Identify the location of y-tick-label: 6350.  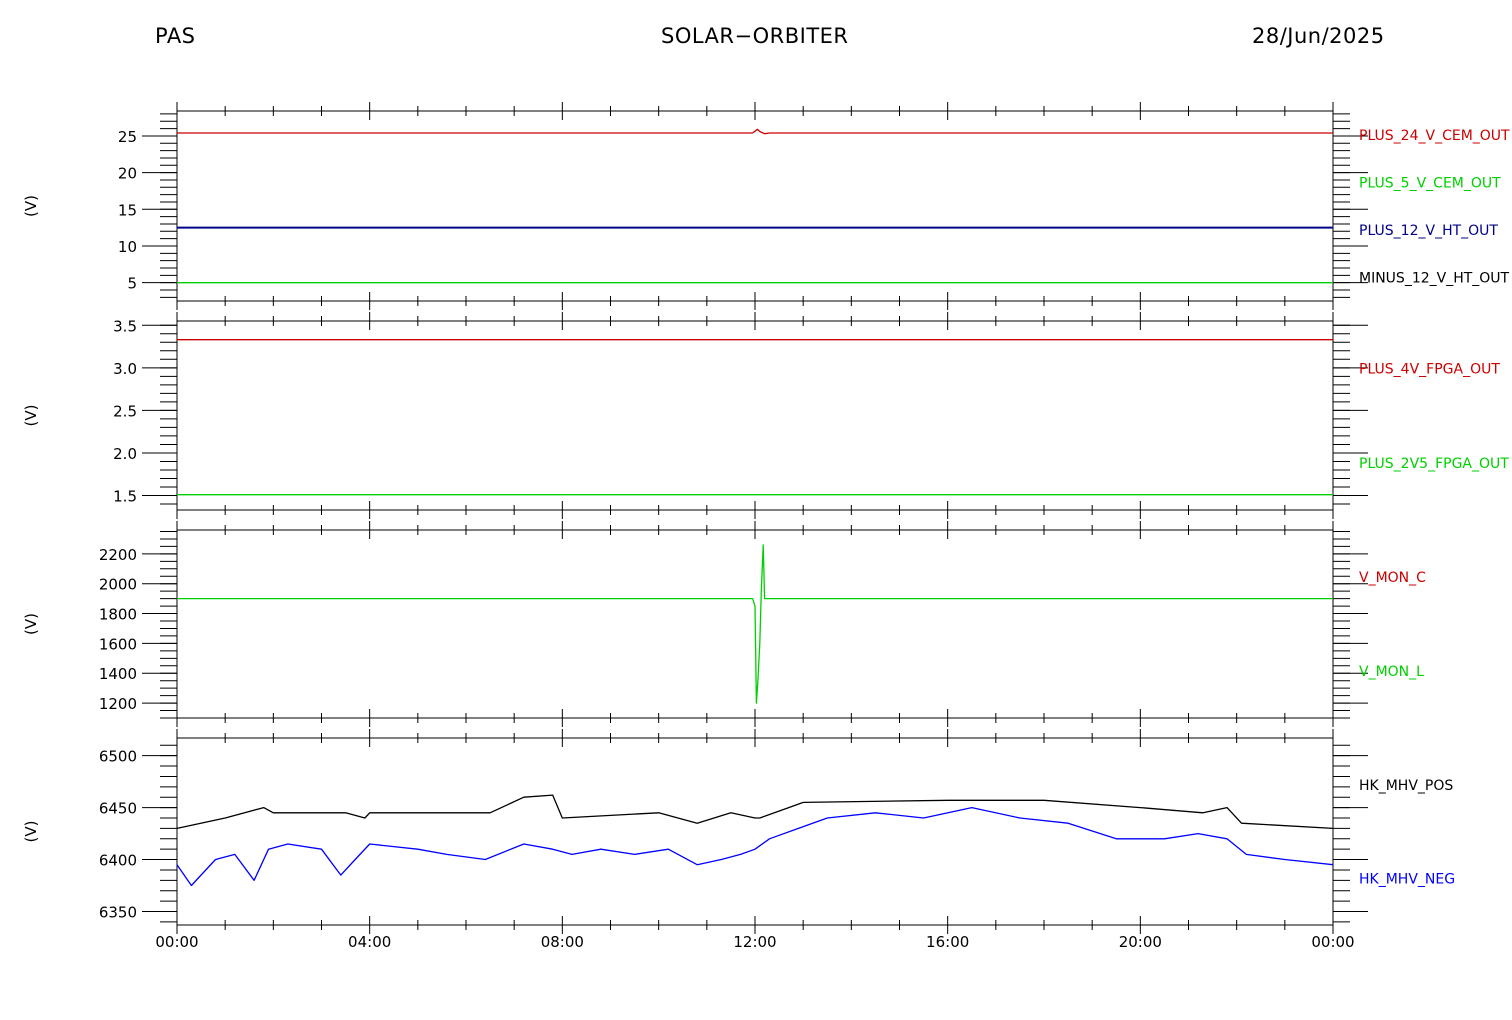
(118, 912).